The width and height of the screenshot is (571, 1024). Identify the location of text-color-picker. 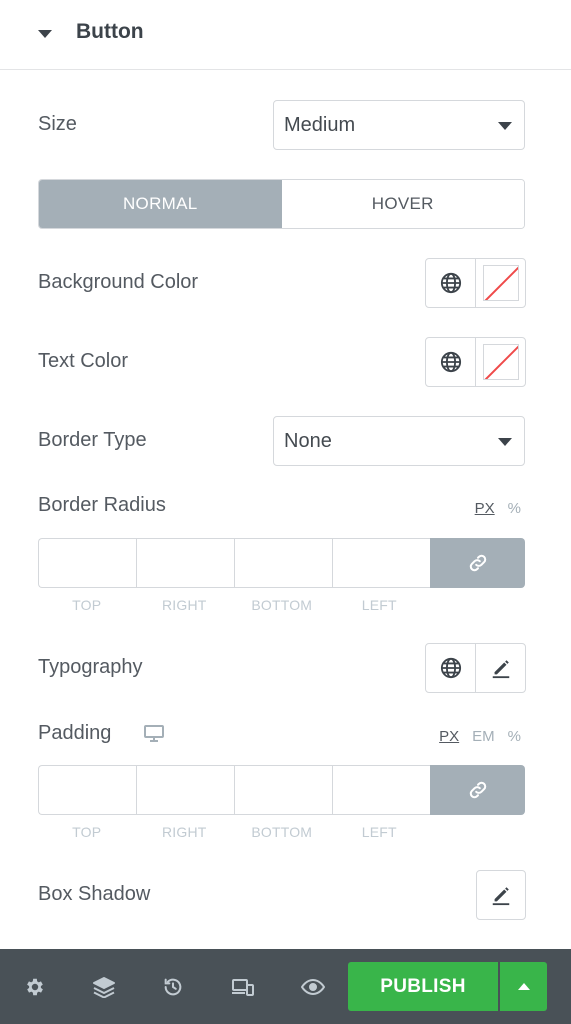
(500, 362).